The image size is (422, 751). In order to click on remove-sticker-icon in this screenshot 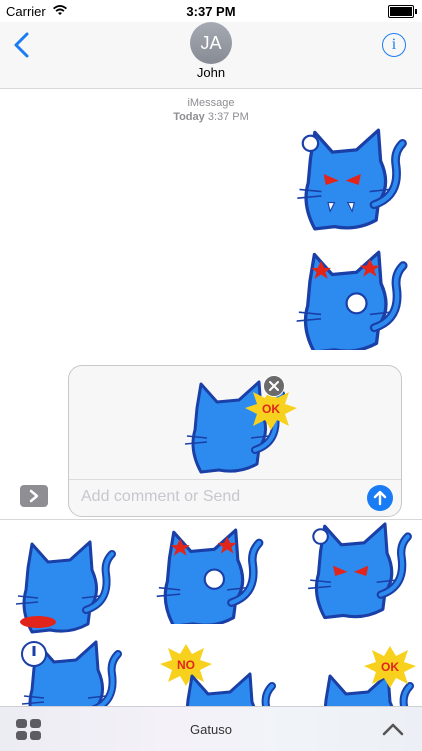, I will do `click(274, 386)`.